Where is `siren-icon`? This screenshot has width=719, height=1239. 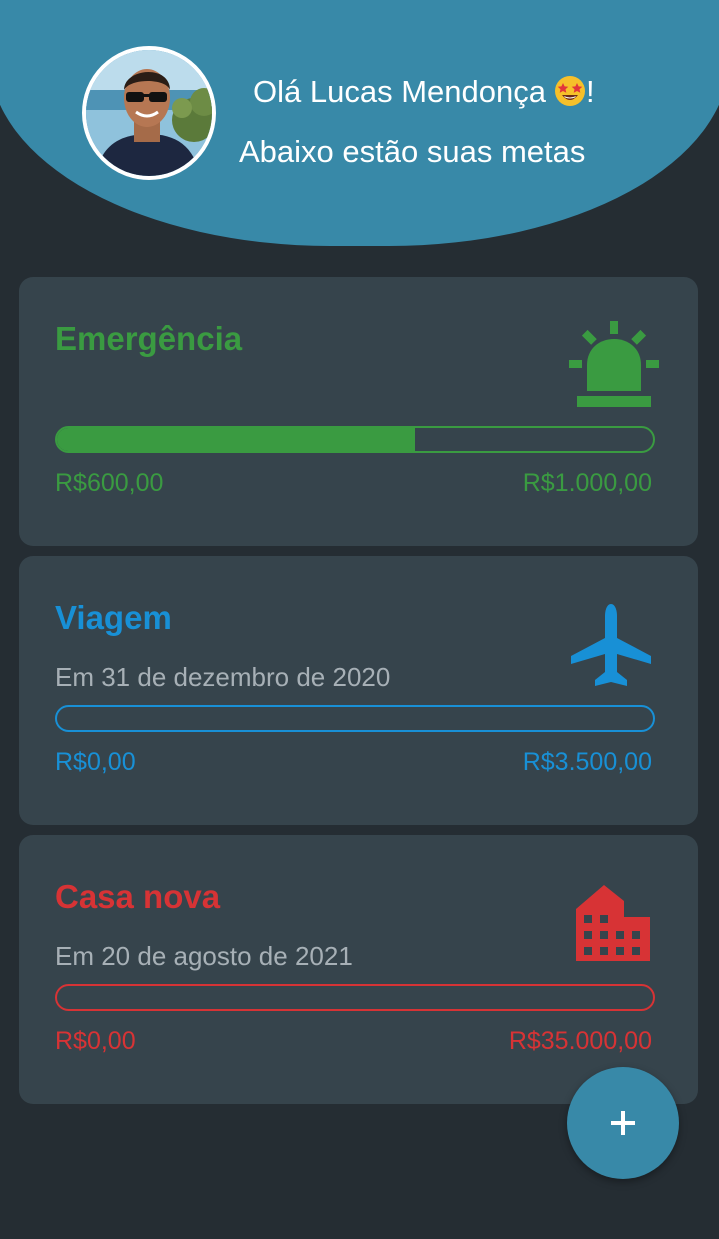
siren-icon is located at coordinates (614, 364).